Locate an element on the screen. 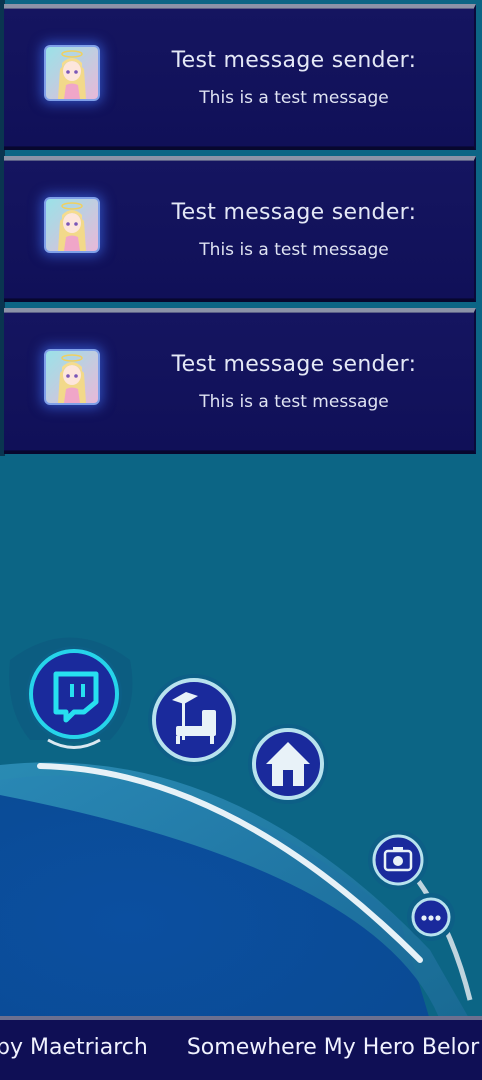  ticker-item: by Maetriarch is located at coordinates (74, 1047).